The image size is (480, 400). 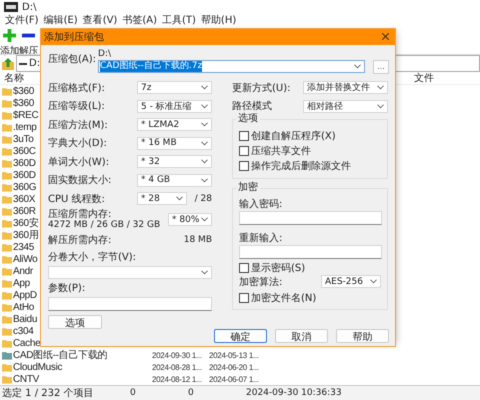 I want to click on field-label: 字典大小(D):, so click(x=77, y=143).